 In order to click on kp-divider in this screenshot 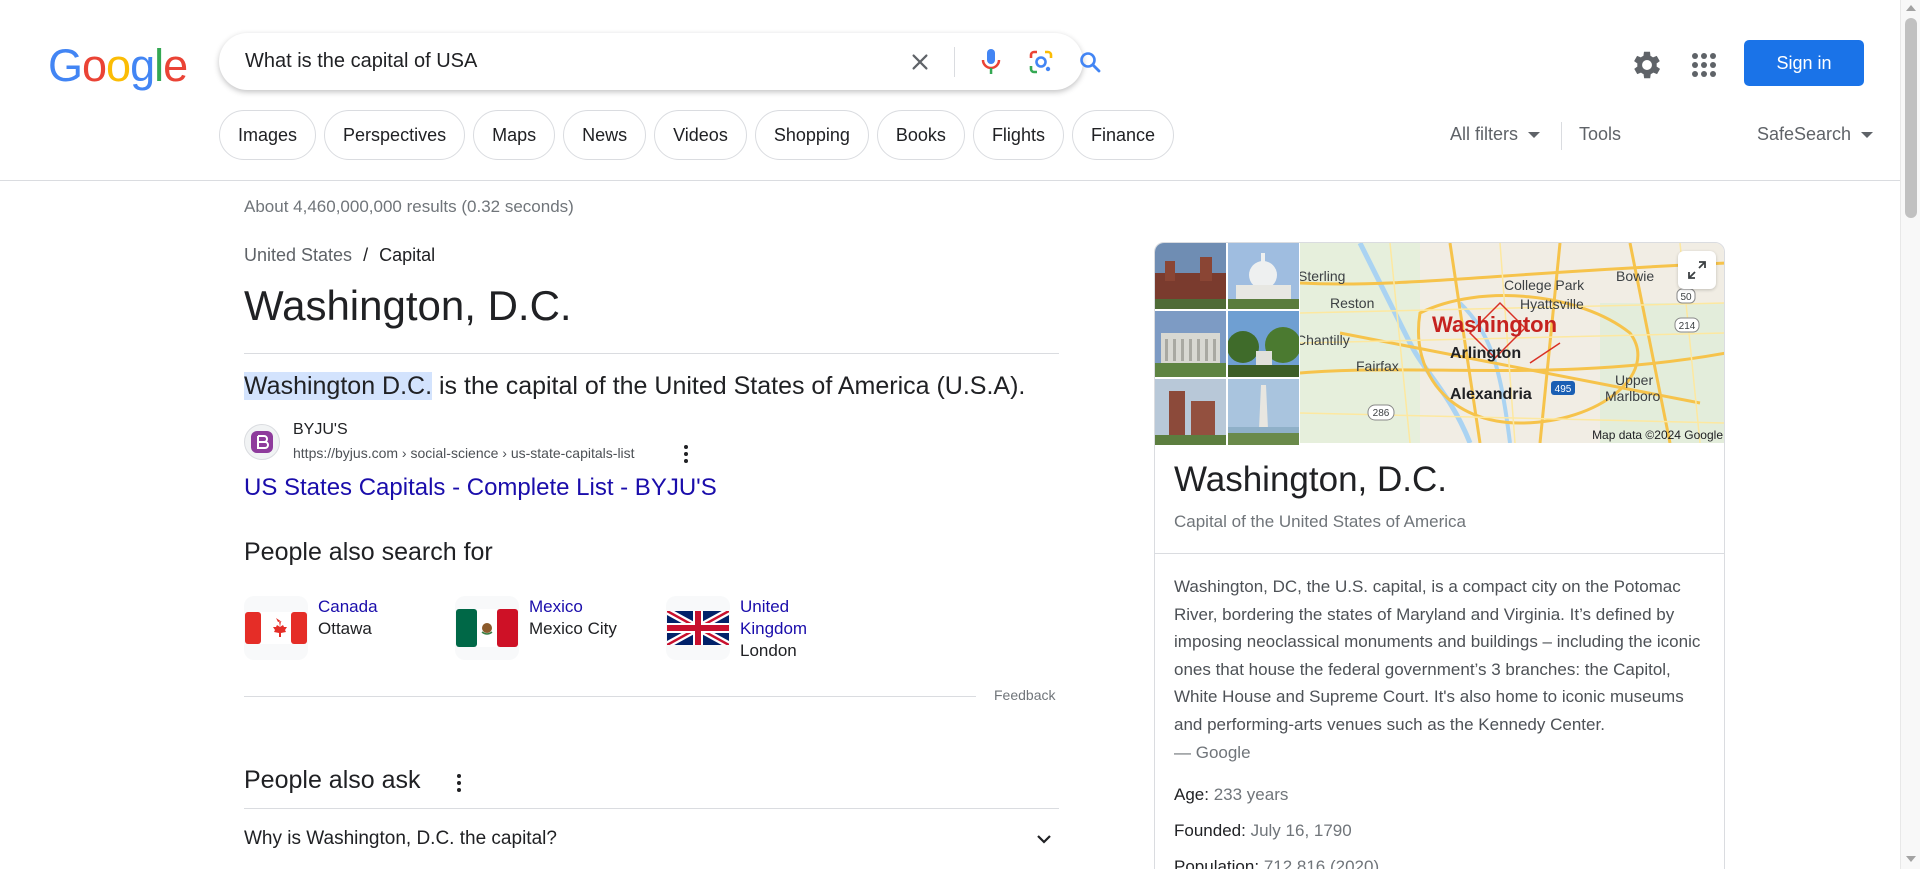, I will do `click(1439, 553)`.